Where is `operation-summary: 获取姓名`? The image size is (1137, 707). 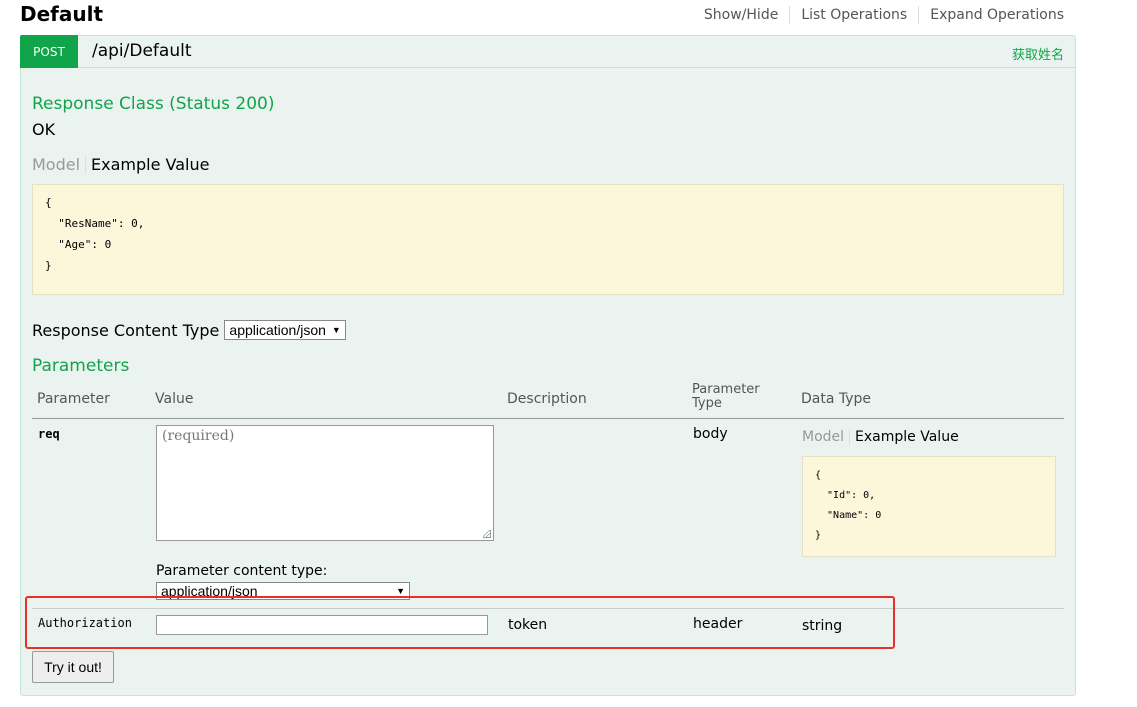 operation-summary: 获取姓名 is located at coordinates (1038, 53).